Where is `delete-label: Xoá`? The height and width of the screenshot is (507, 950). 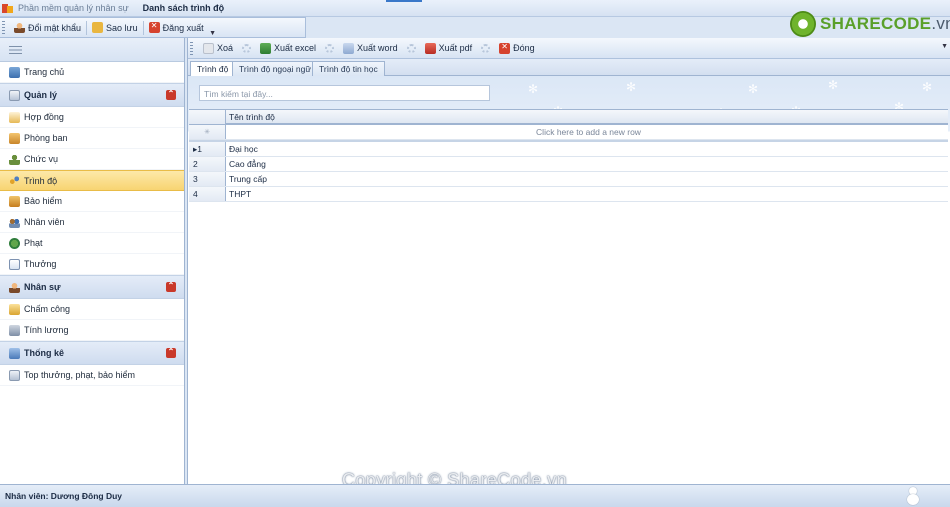
delete-label: Xoá is located at coordinates (225, 48).